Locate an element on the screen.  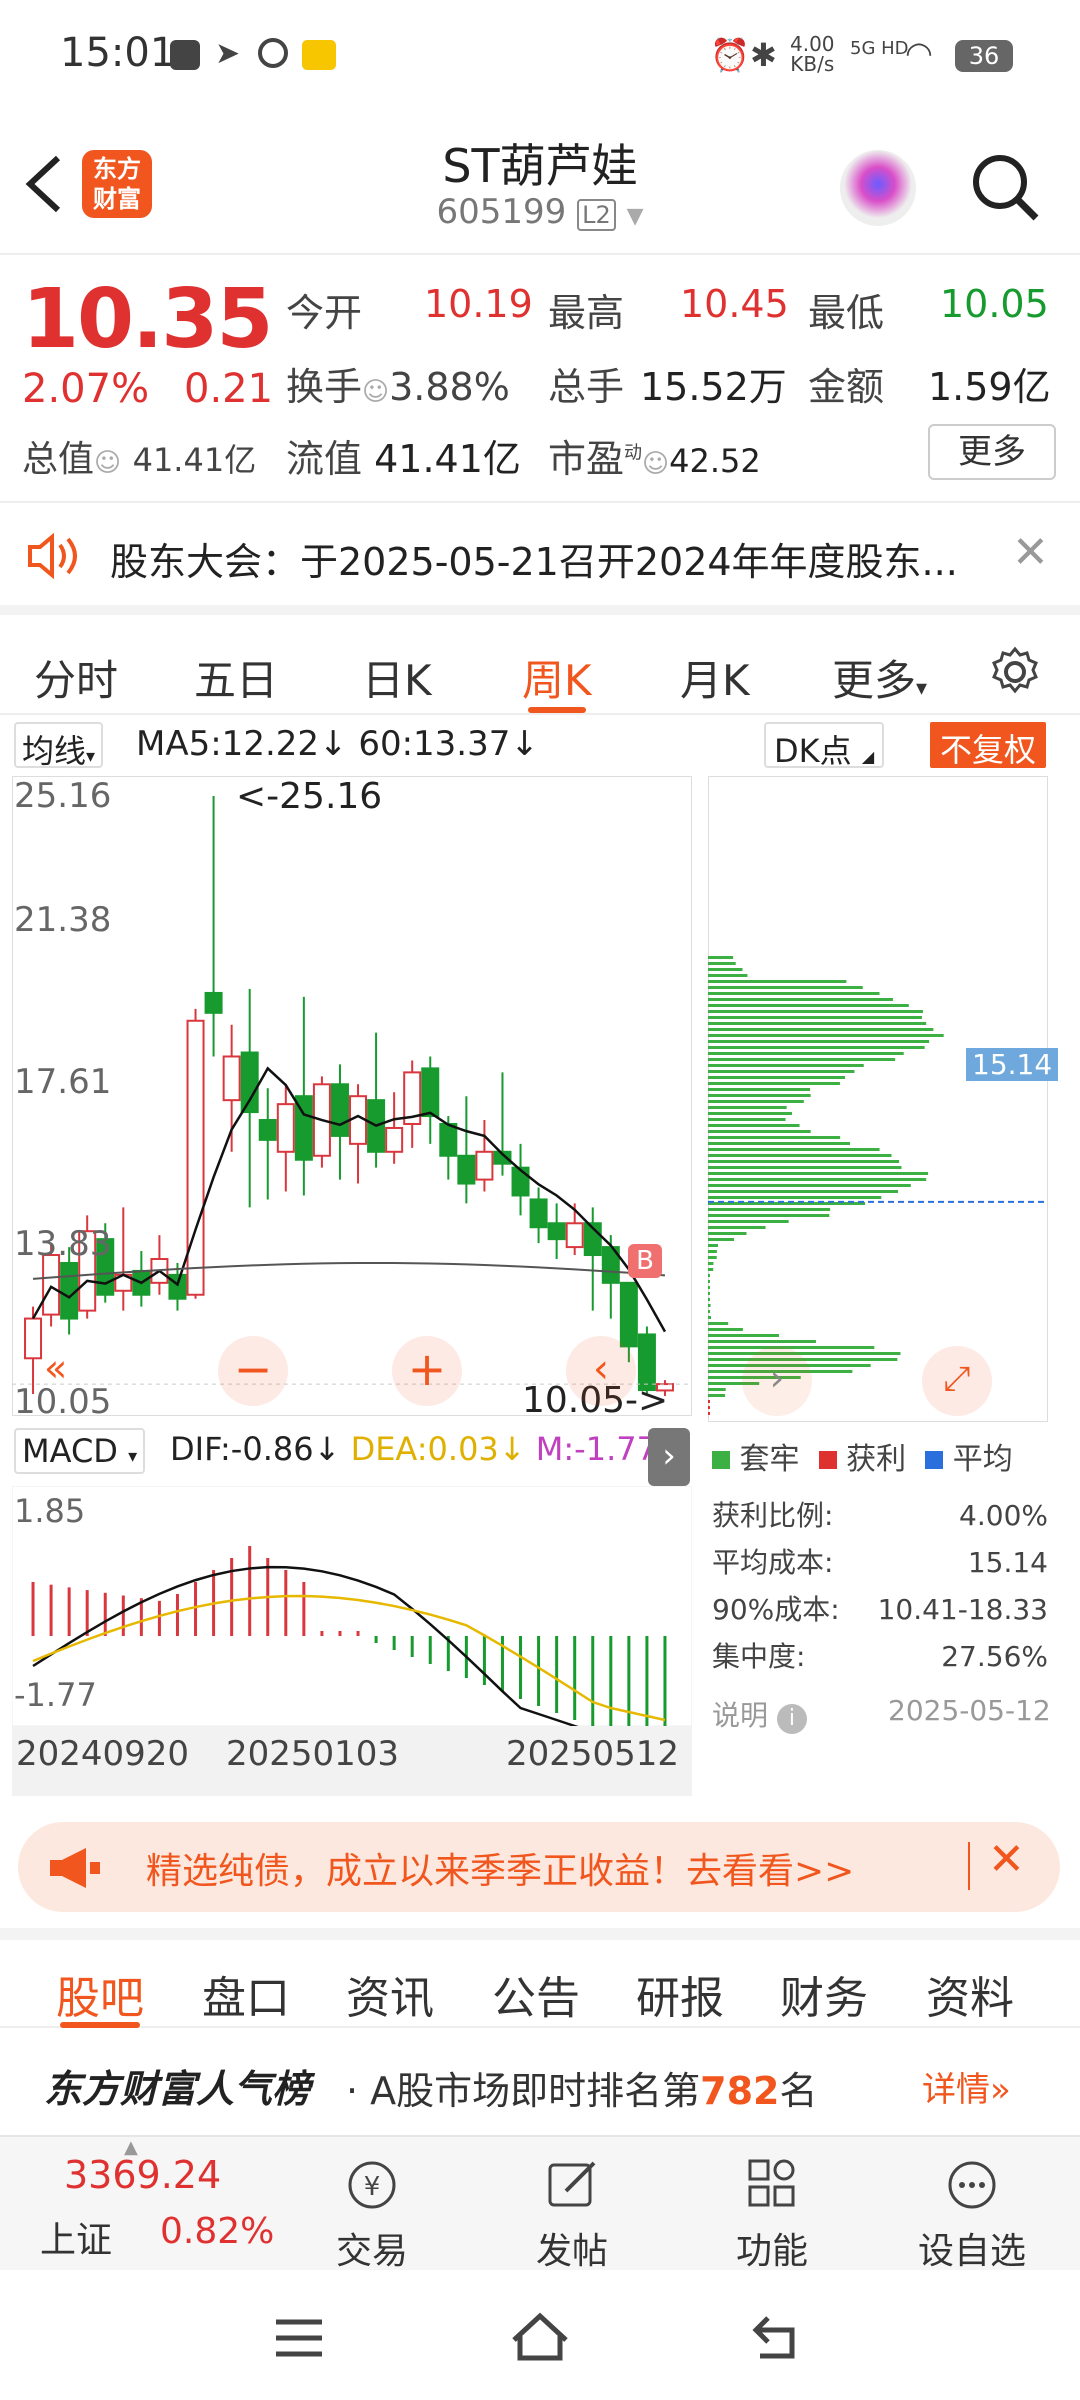
ma-select: 均线▾ is located at coordinates (58, 745).